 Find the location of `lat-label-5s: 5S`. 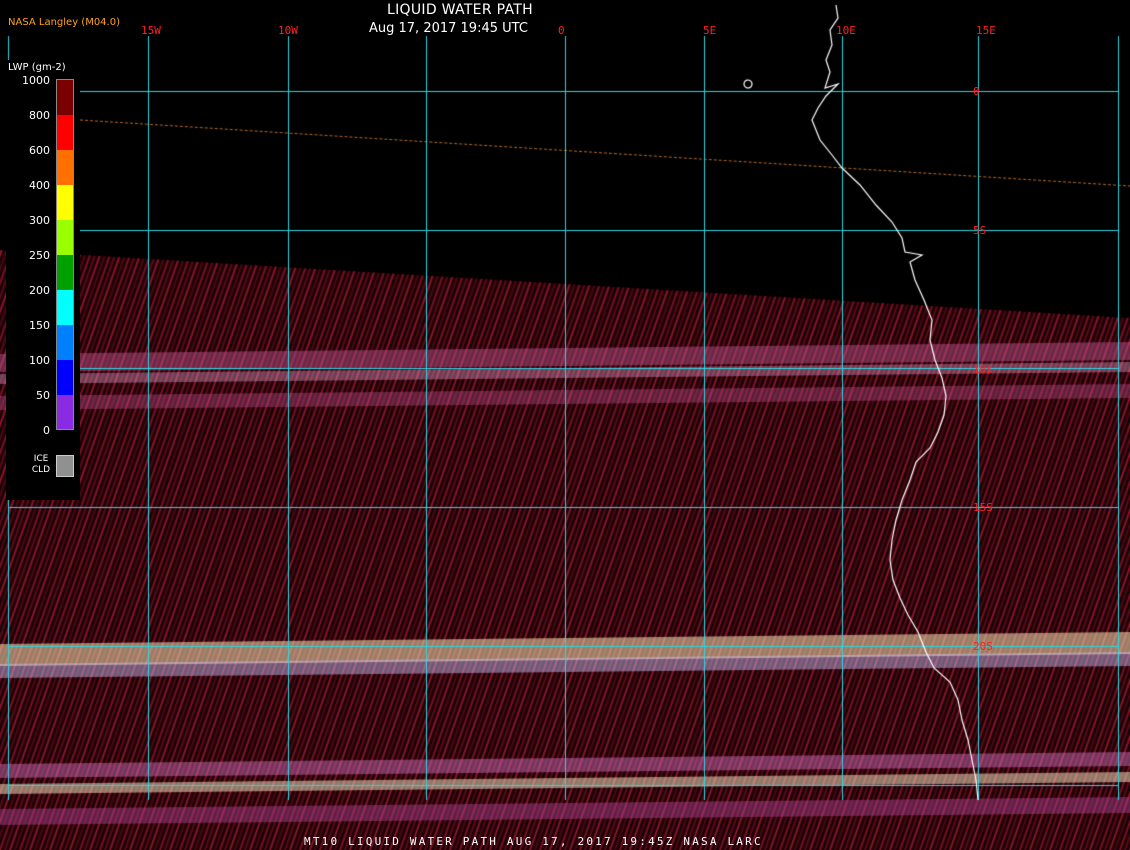

lat-label-5s: 5S is located at coordinates (980, 230).